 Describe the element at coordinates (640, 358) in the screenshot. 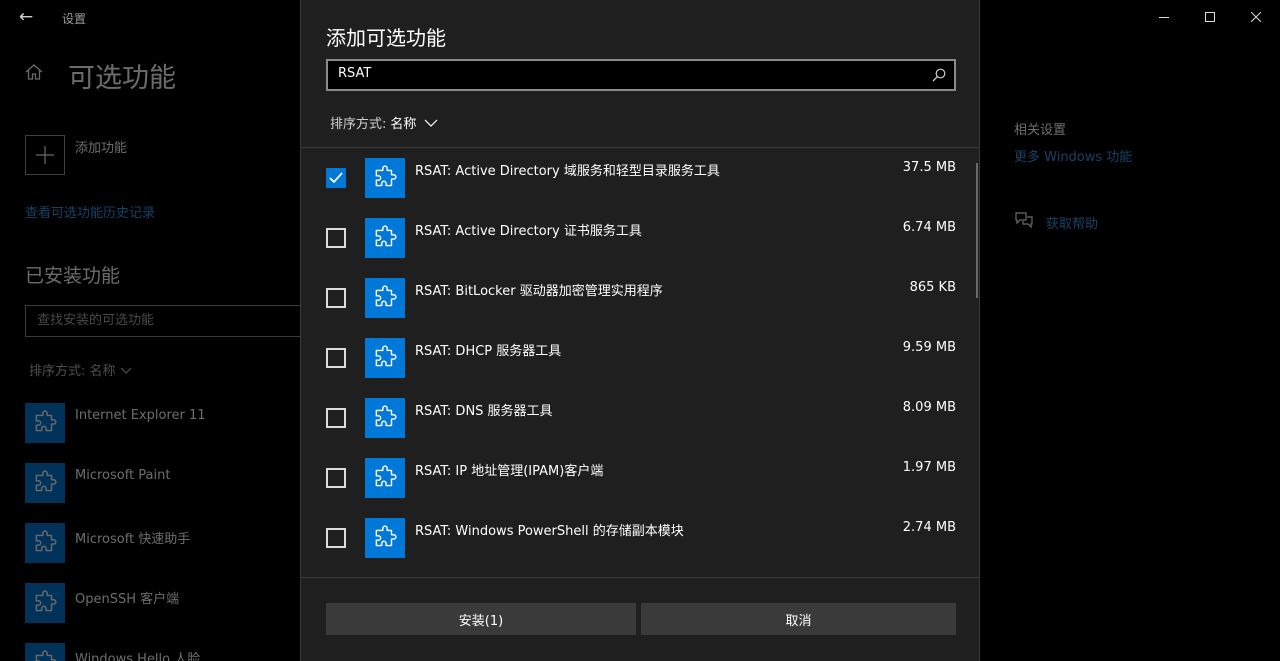

I see `feature-row: RSAT: DHCP 服务器工具 9.59 MB` at that location.